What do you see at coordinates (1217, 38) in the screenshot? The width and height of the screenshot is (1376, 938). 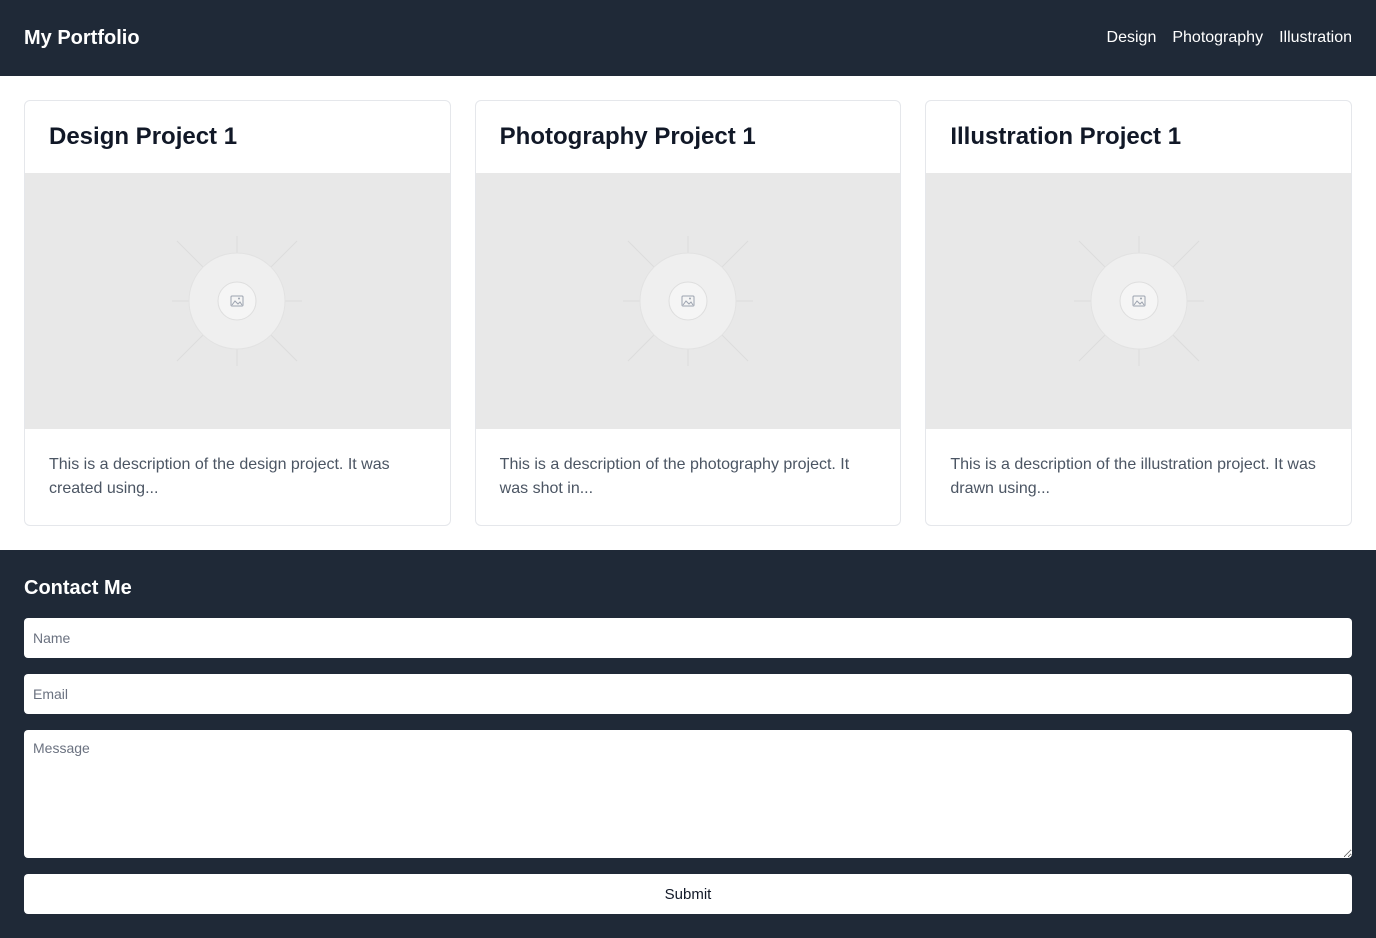 I see `nav-link-photography: Photography` at bounding box center [1217, 38].